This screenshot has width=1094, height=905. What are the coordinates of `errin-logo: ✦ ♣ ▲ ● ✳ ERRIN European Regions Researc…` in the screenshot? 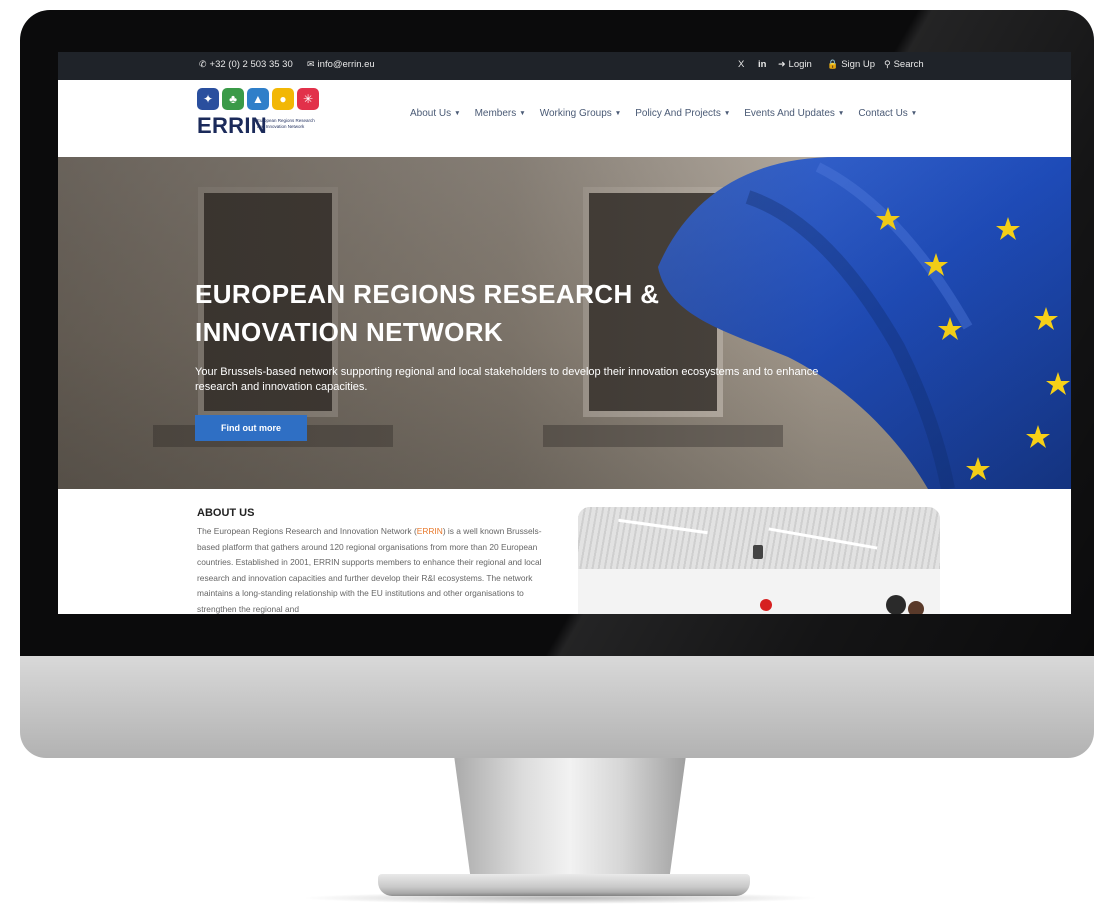 It's located at (262, 116).